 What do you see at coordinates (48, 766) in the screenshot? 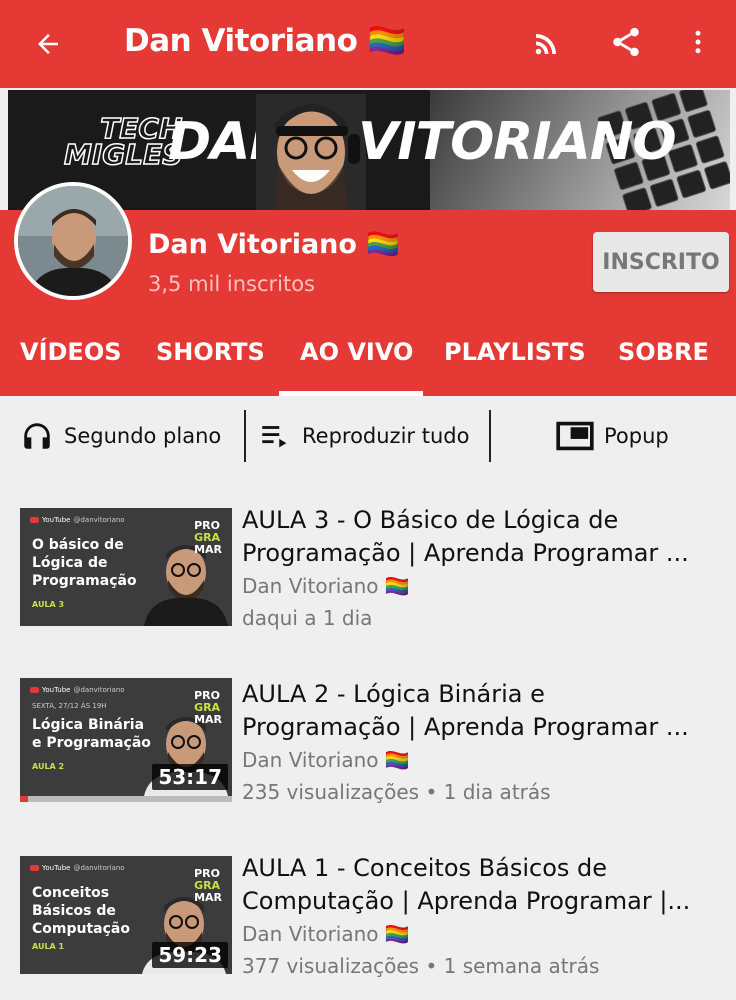
I see `thumbnail-aula-label: AULA 2` at bounding box center [48, 766].